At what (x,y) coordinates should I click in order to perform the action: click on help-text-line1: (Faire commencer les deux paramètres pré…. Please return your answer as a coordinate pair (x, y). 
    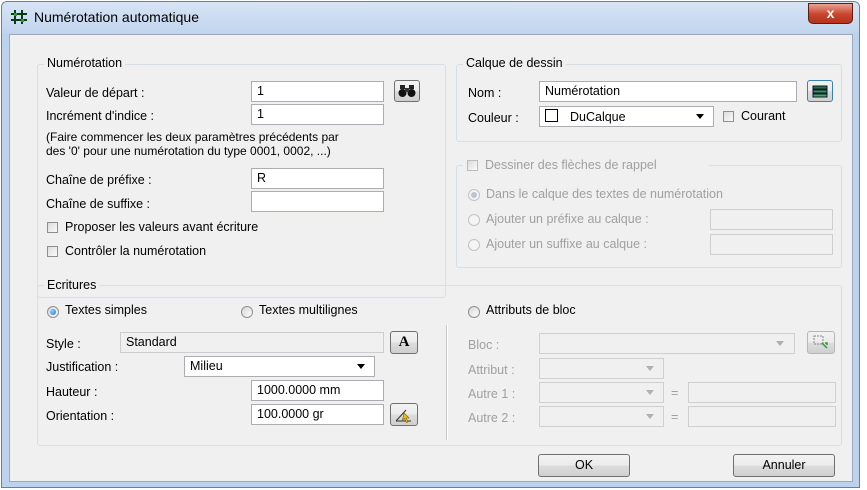
    Looking at the image, I should click on (192, 137).